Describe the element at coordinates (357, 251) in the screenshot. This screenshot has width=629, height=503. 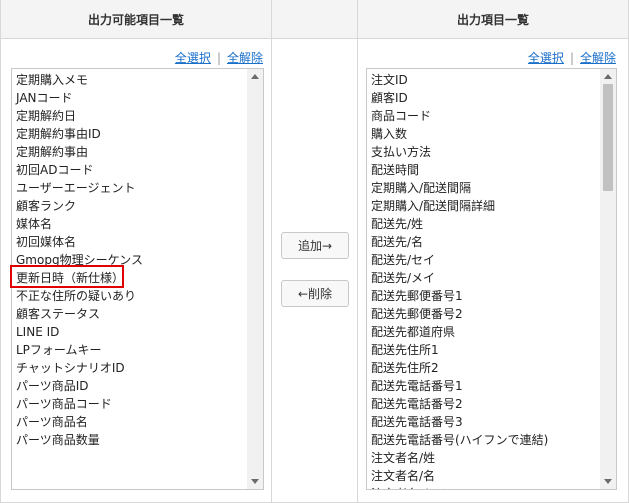
I see `divider-right` at that location.